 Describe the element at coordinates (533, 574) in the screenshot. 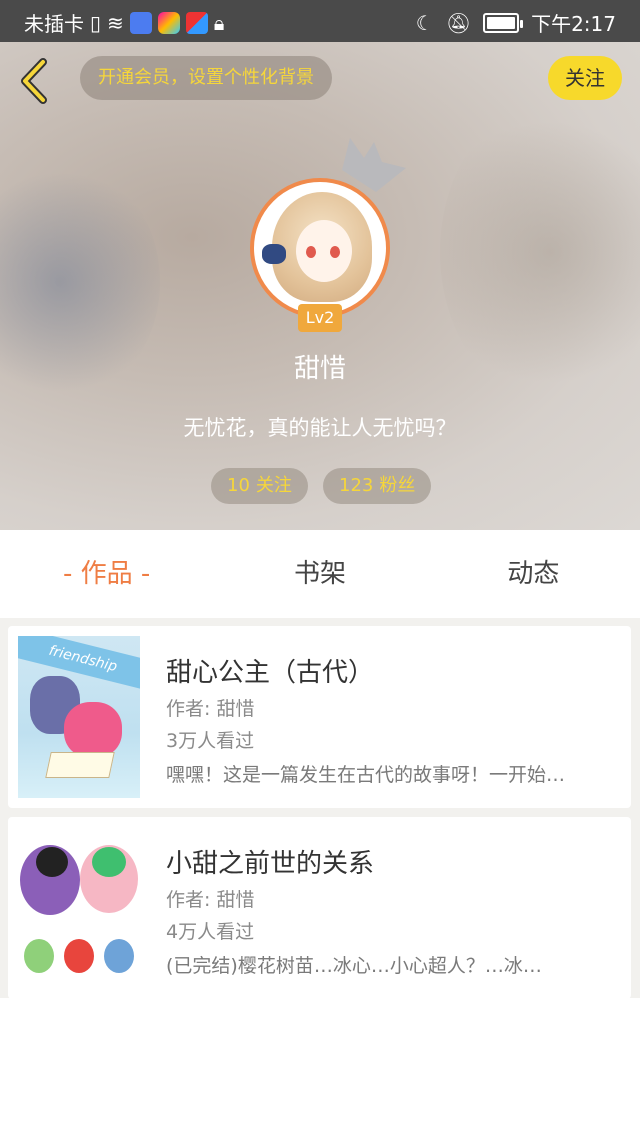

I see `tab-activity: 动态` at that location.